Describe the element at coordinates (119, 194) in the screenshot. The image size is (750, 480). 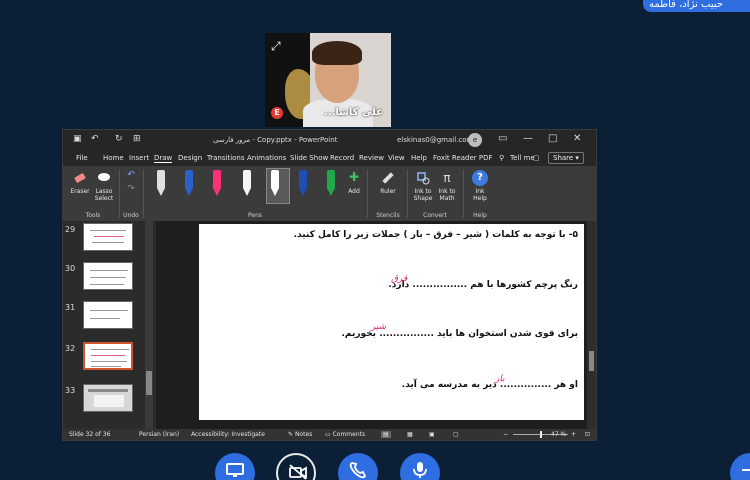
I see `ribbon-divider` at that location.